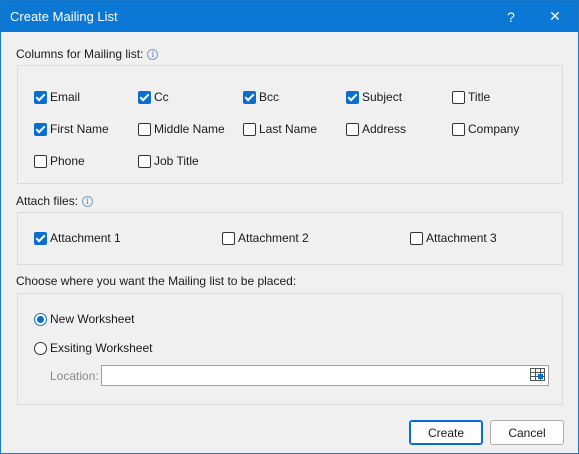  Describe the element at coordinates (189, 129) in the screenshot. I see `checkbox-label: Middle Name` at that location.